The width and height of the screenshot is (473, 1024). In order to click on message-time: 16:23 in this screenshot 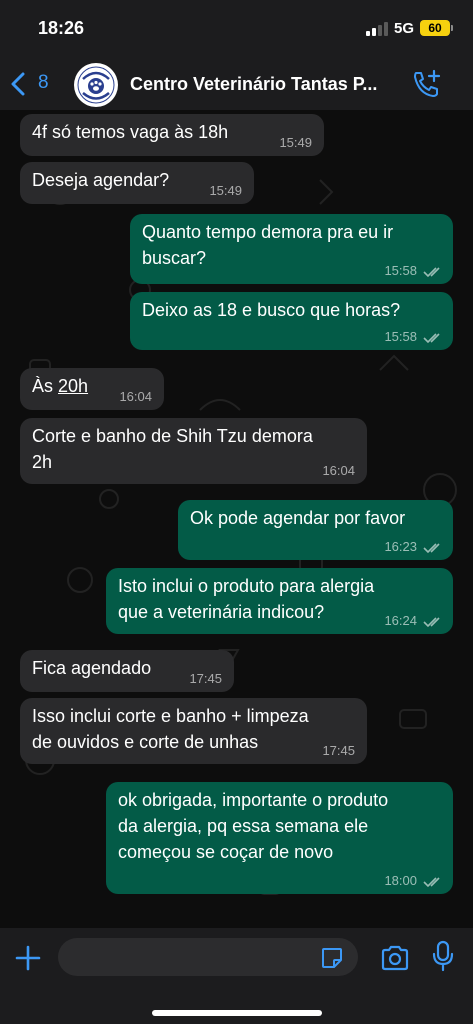, I will do `click(400, 546)`.